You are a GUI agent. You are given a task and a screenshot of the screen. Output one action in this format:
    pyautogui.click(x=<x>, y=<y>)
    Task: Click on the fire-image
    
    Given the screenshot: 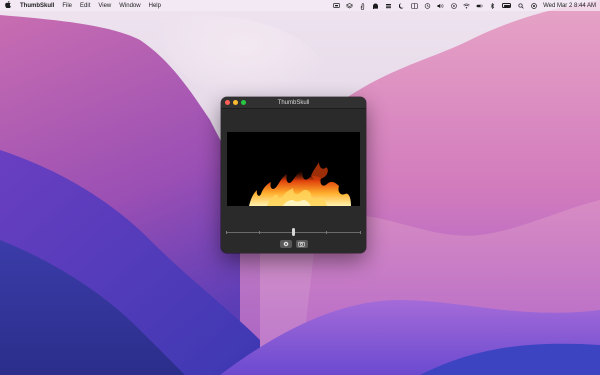 What is the action you would take?
    pyautogui.click(x=293, y=169)
    